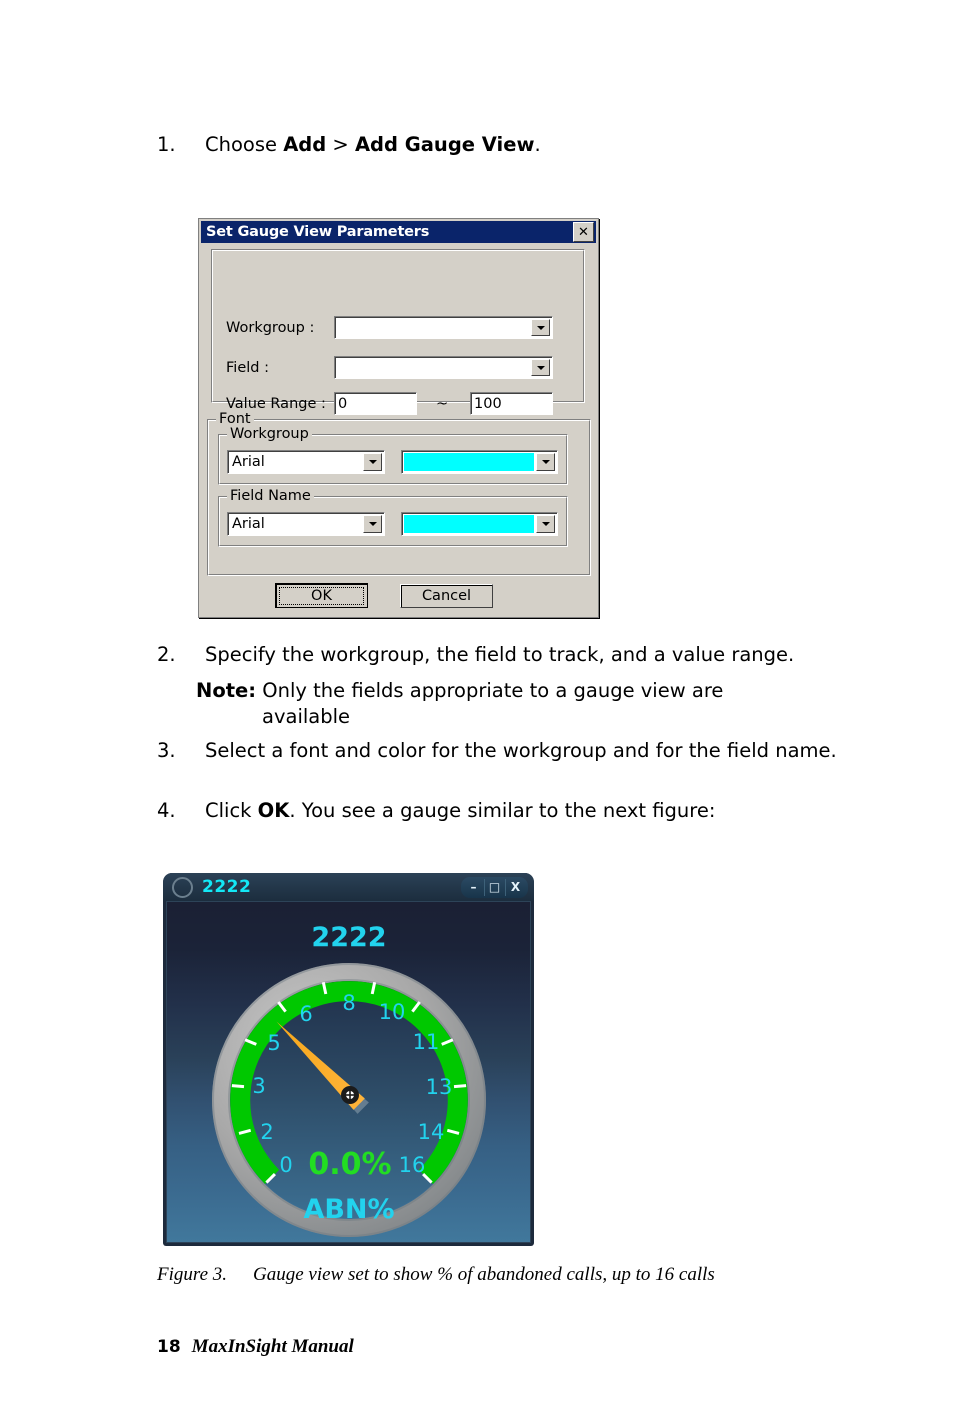 The image size is (954, 1411). What do you see at coordinates (266, 1132) in the screenshot?
I see `gauge-tick-label-1: 2` at bounding box center [266, 1132].